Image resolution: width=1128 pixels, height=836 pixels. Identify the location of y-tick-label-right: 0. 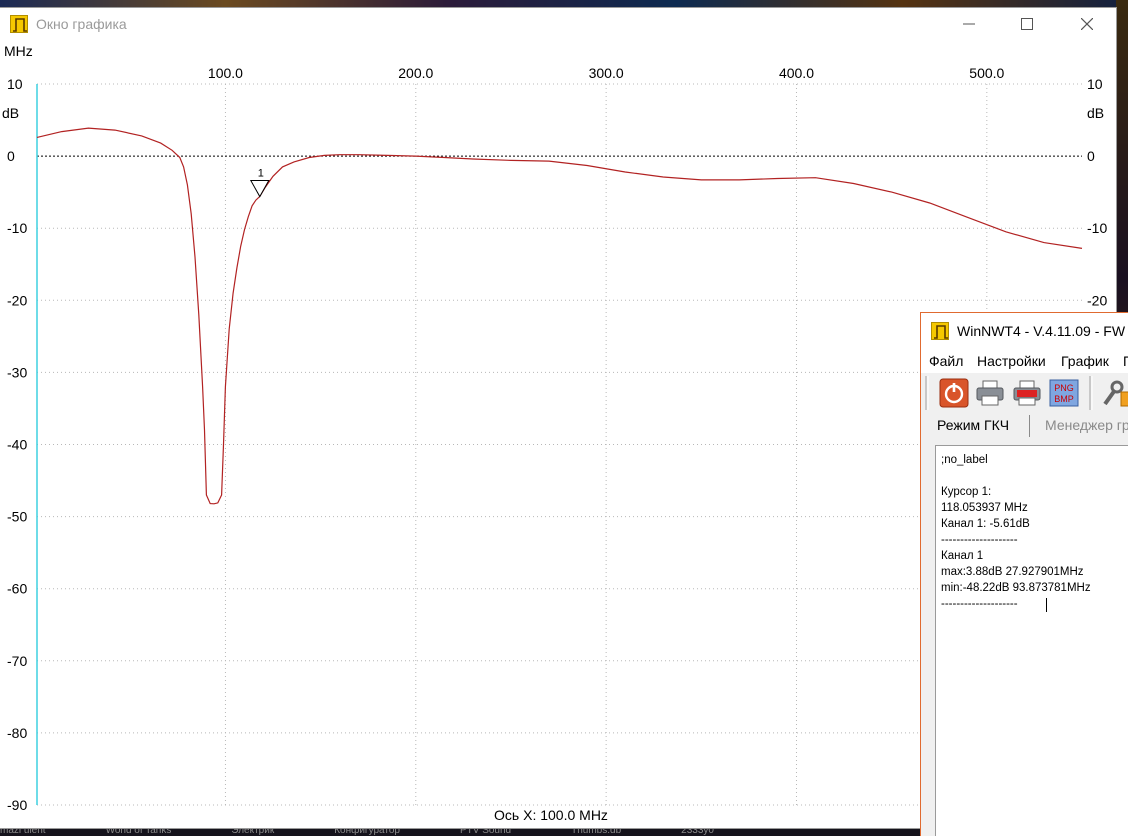
(1091, 156).